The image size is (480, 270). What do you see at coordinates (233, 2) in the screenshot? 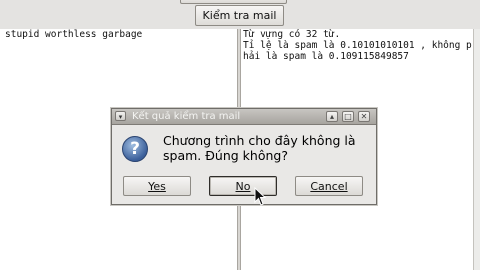
I see `top-button` at bounding box center [233, 2].